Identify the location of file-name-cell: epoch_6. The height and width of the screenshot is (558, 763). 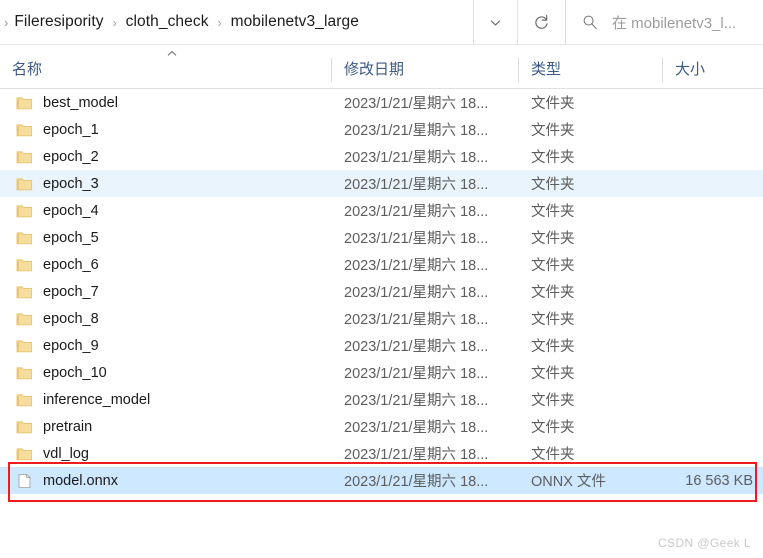
(165, 265).